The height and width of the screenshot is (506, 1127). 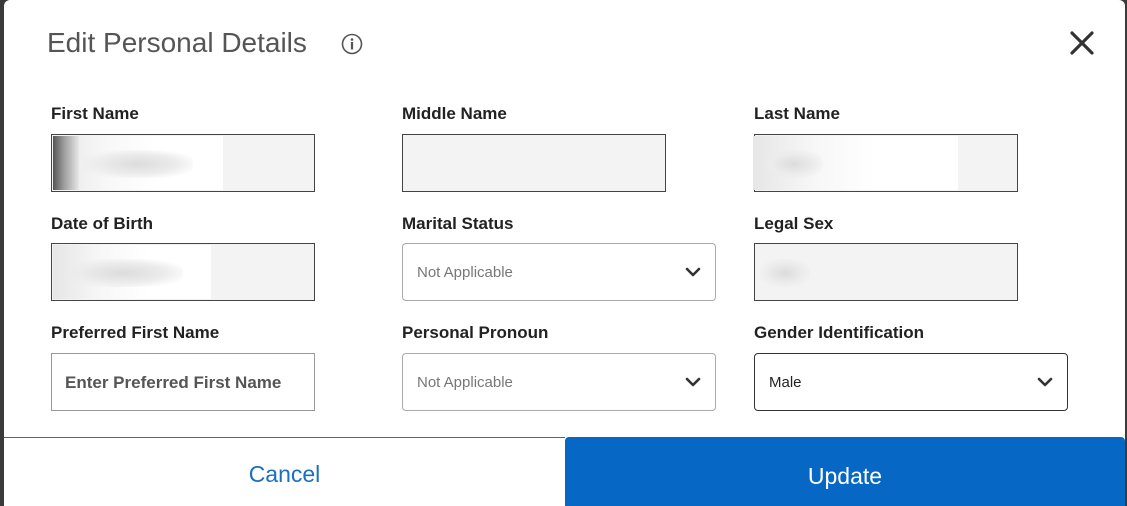 What do you see at coordinates (177, 42) in the screenshot?
I see `dialog-title: Edit Personal Details` at bounding box center [177, 42].